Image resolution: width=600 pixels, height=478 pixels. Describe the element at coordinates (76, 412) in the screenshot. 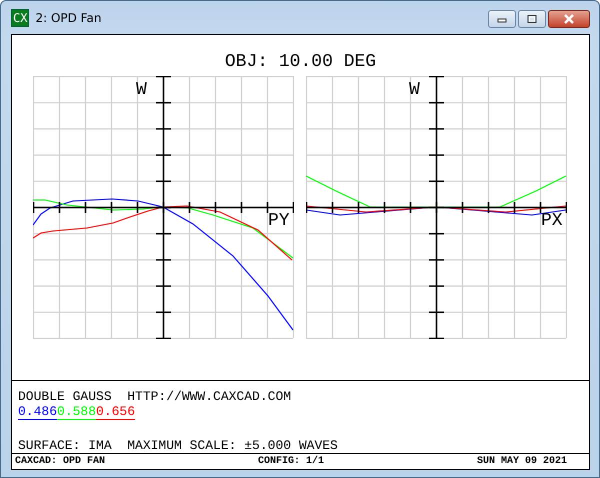

I see `wavelength-label: 0.588` at that location.